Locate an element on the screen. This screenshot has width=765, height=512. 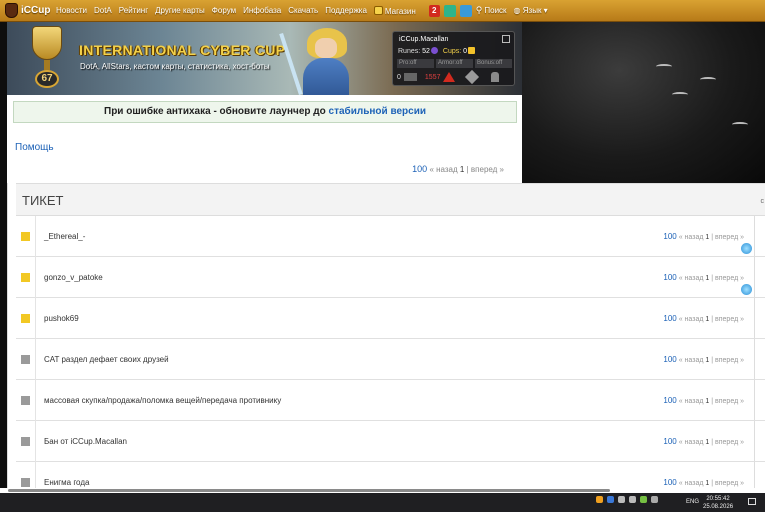
site-logo: iCCup is located at coordinates (28, 10).